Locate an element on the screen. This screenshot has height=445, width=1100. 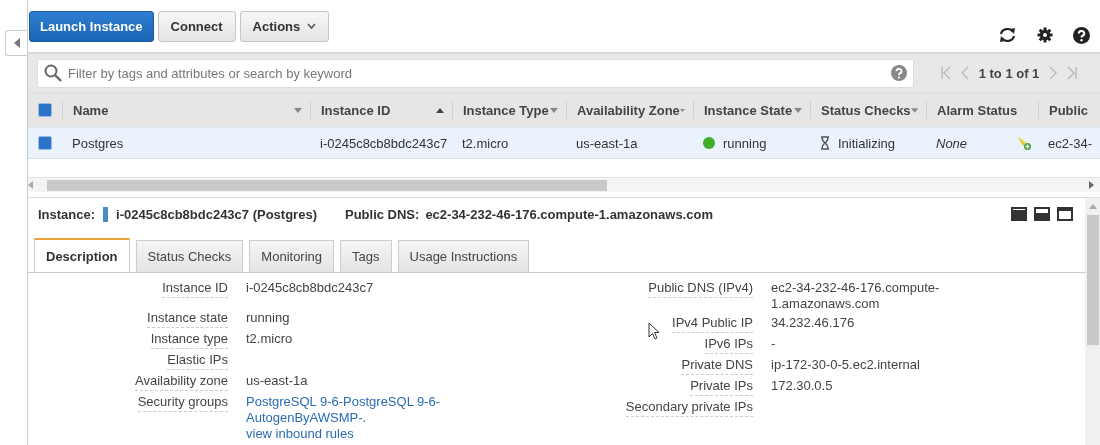
caret-left-icon is located at coordinates (16, 43).